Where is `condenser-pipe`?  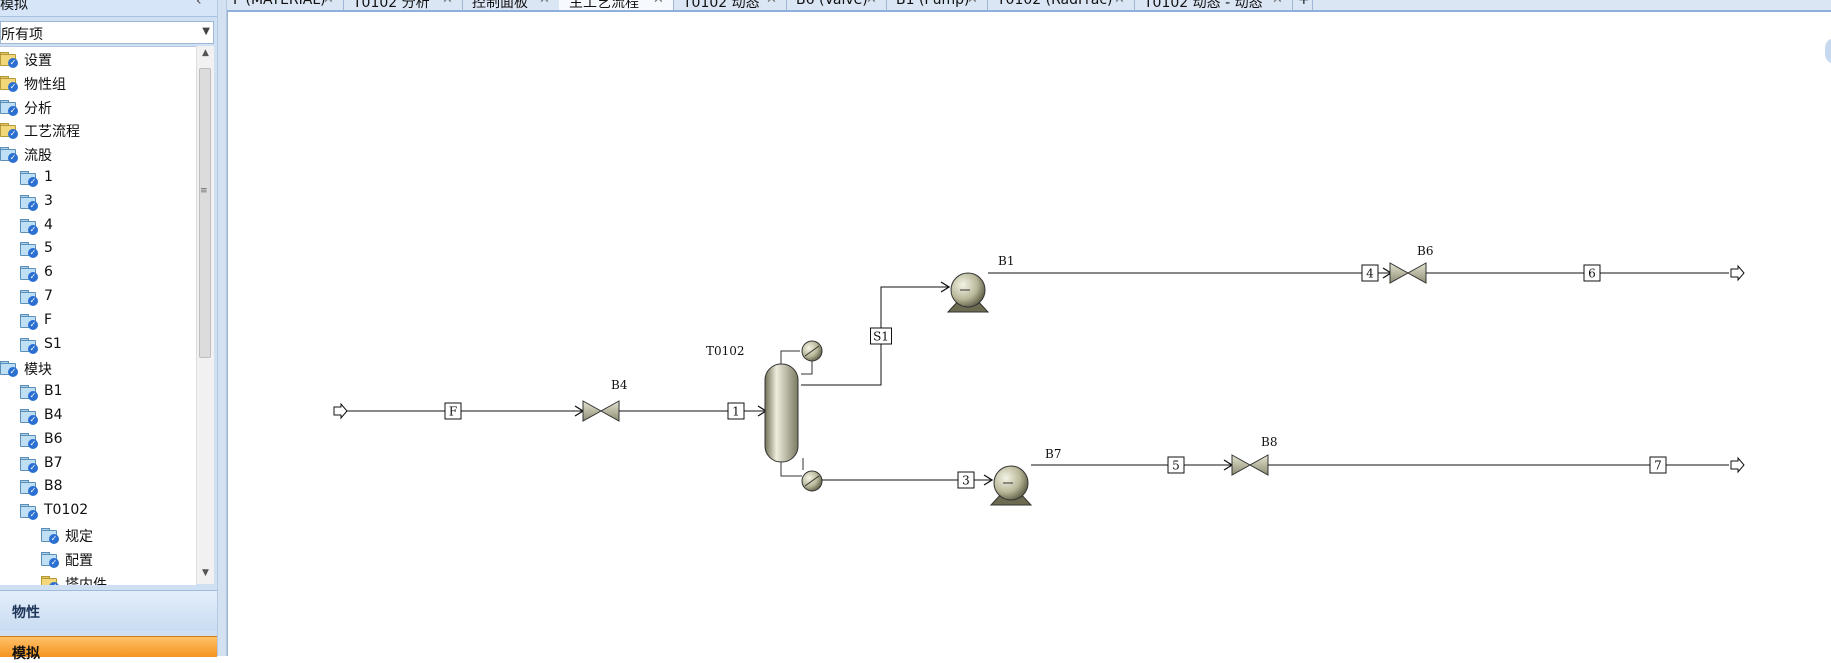 condenser-pipe is located at coordinates (790, 357).